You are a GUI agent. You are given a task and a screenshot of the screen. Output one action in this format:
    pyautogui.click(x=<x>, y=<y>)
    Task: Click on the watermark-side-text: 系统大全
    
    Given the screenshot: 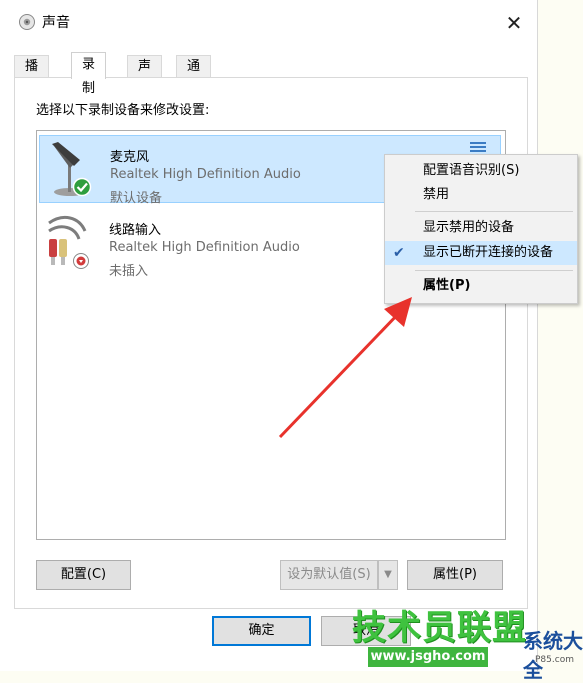 What is the action you would take?
    pyautogui.click(x=553, y=655)
    